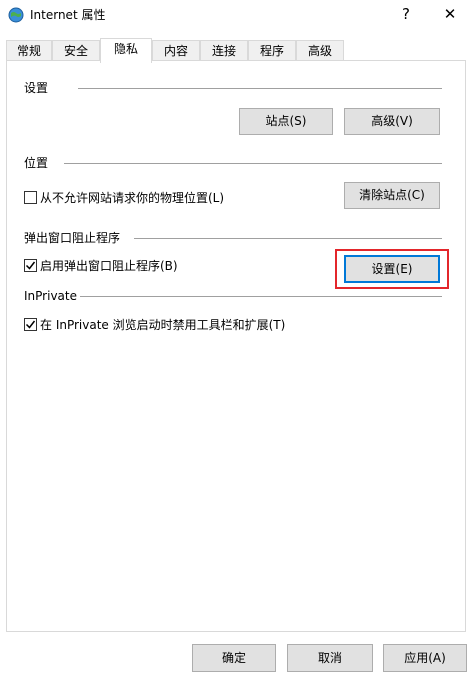  Describe the element at coordinates (253, 163) in the screenshot. I see `location-divider` at that location.